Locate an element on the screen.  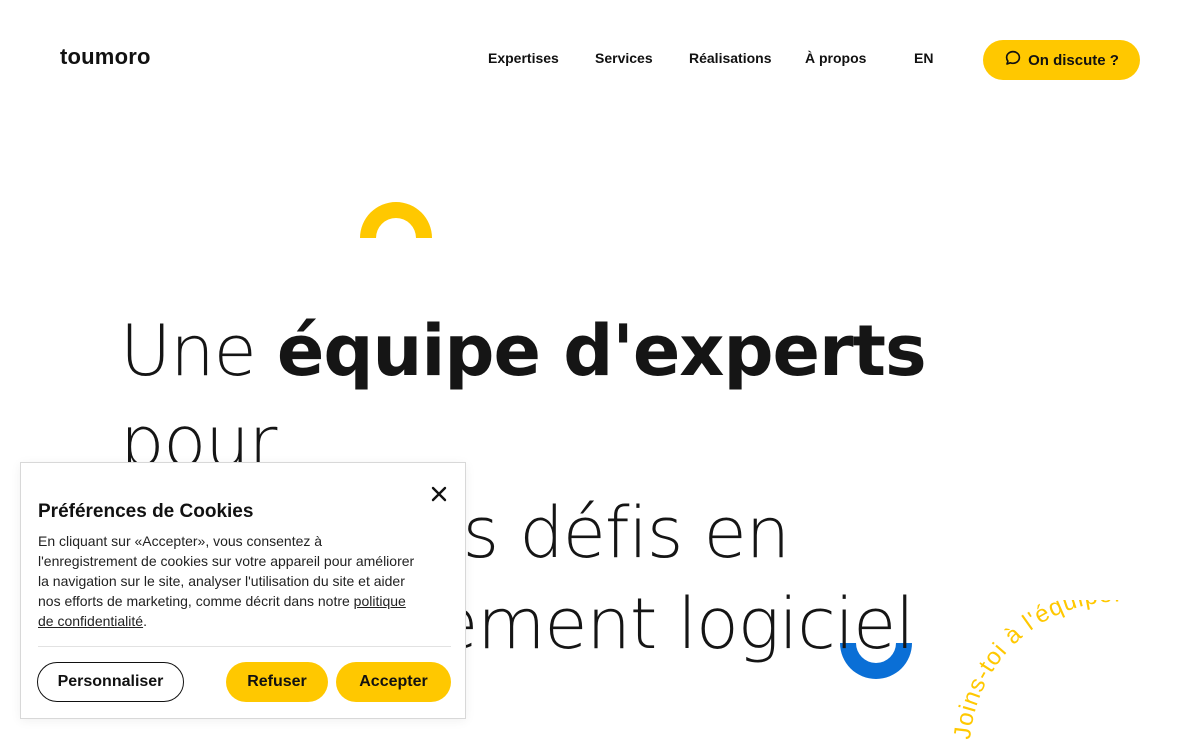
hero-line1-bold: équipe d'experts is located at coordinates (601, 351).